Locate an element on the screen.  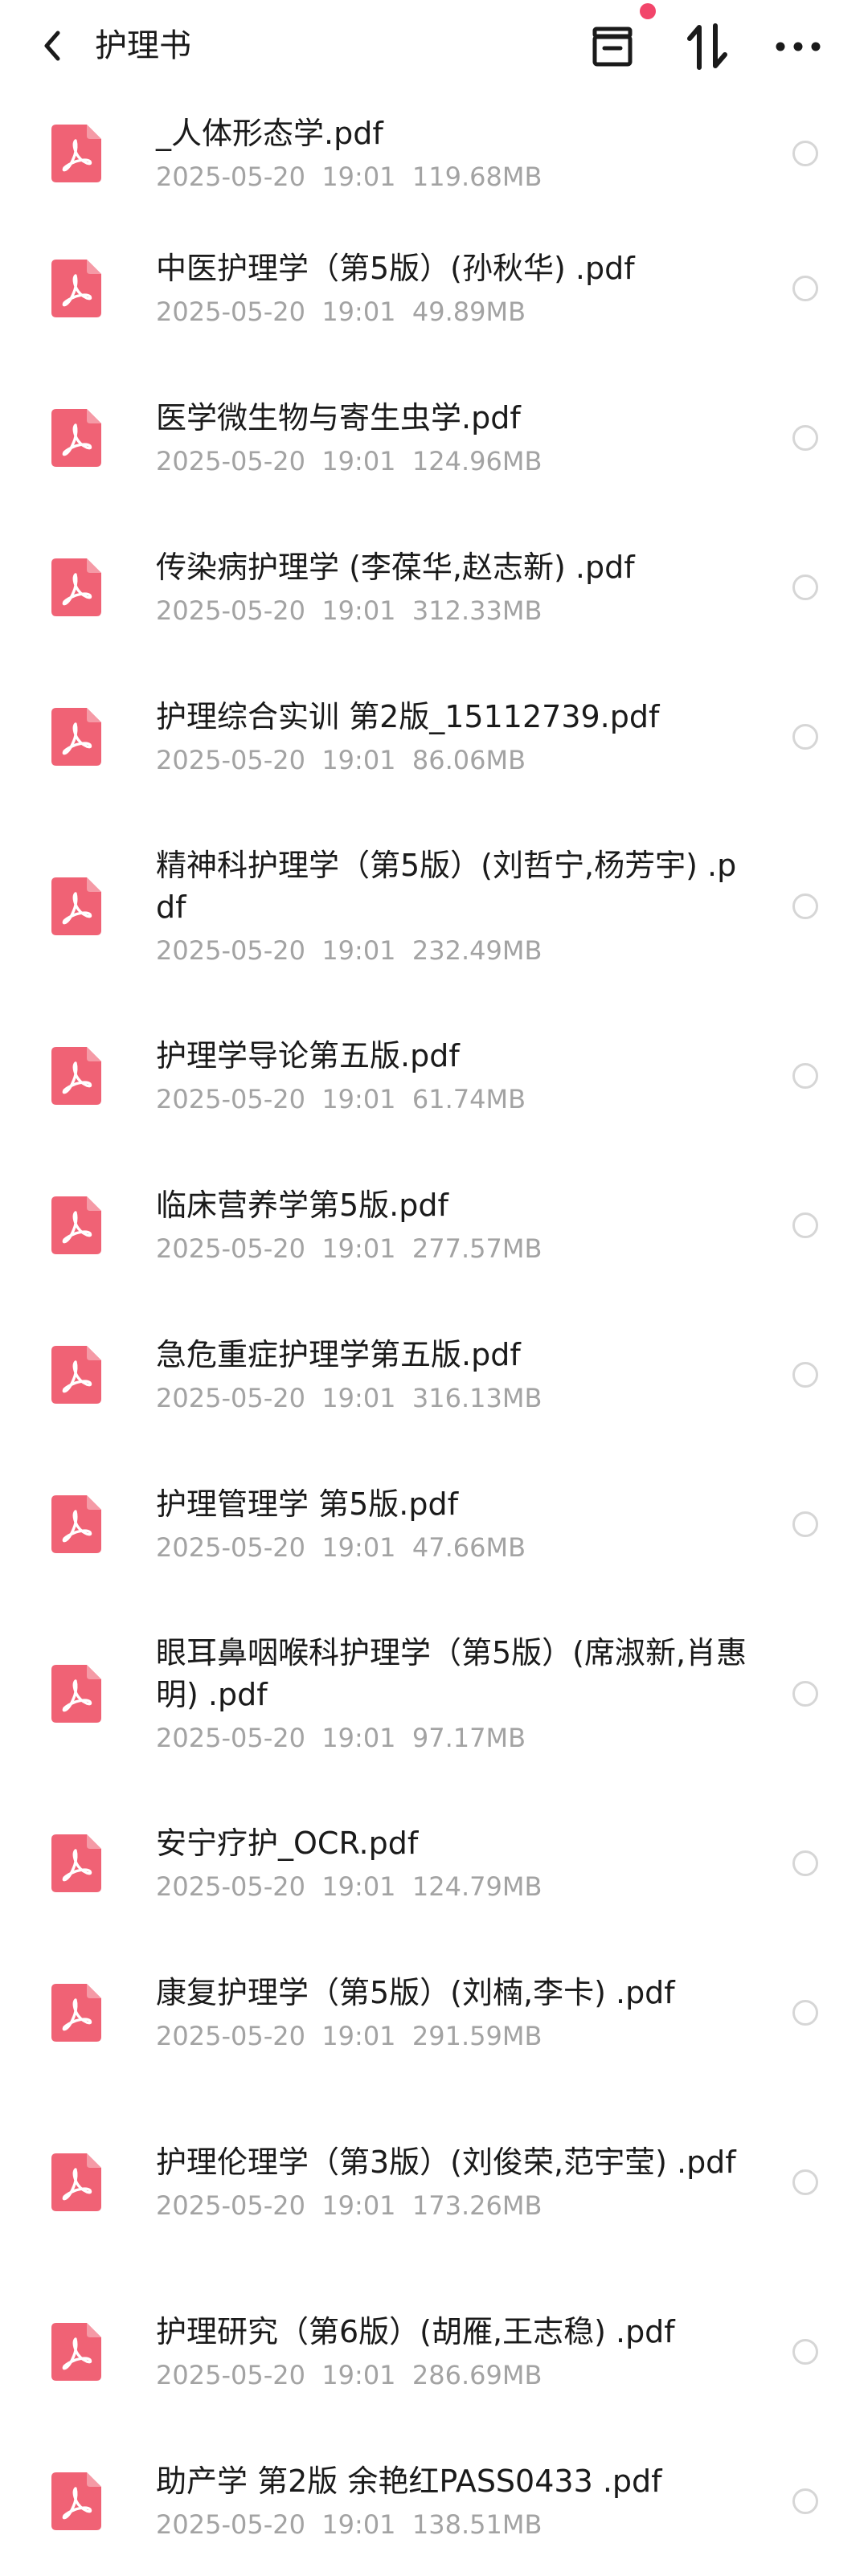
file-name: _人体形态学.pdf is located at coordinates (269, 134).